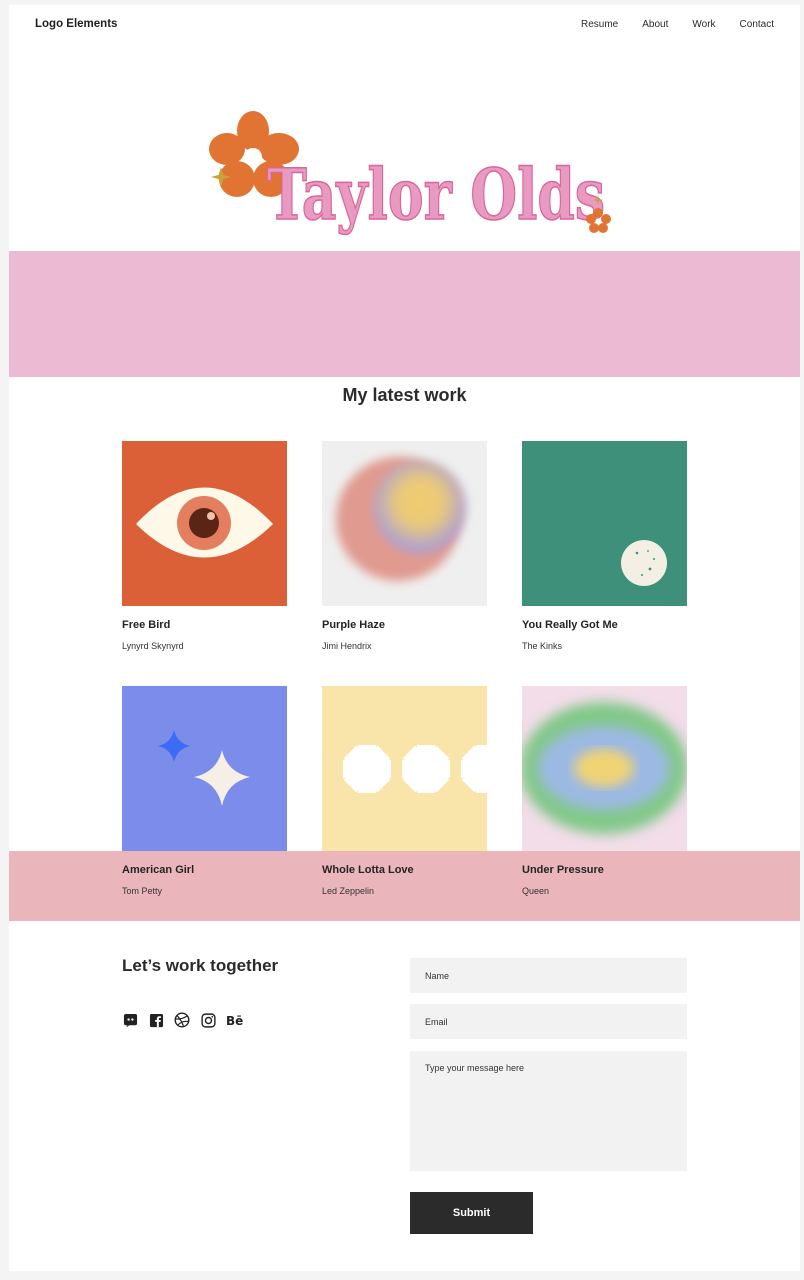 Image resolution: width=804 pixels, height=1280 pixels. I want to click on work-card: Free Bird Lynyrd Skynyrd, so click(204, 546).